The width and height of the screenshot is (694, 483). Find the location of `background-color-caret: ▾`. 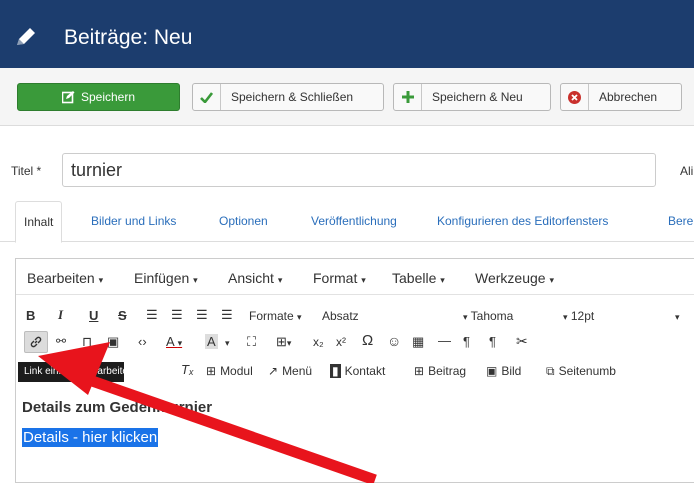

background-color-caret: ▾ is located at coordinates (227, 341).